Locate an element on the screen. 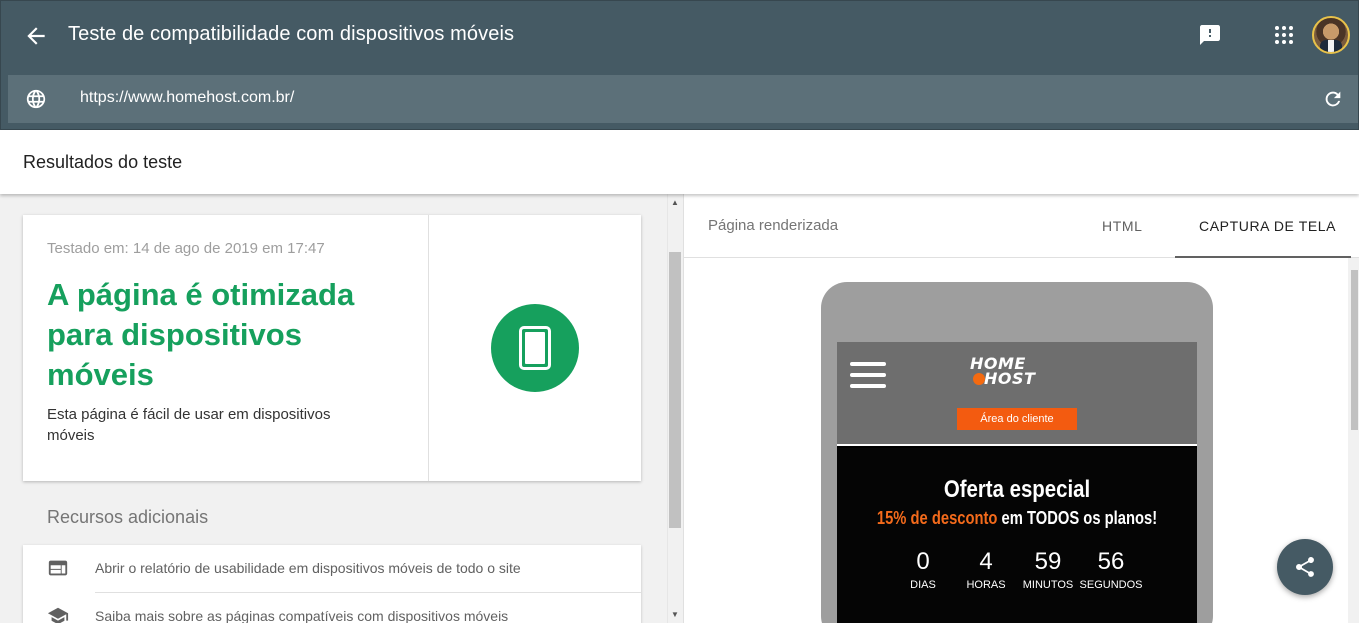  tab-html: HTML is located at coordinates (1122, 226).